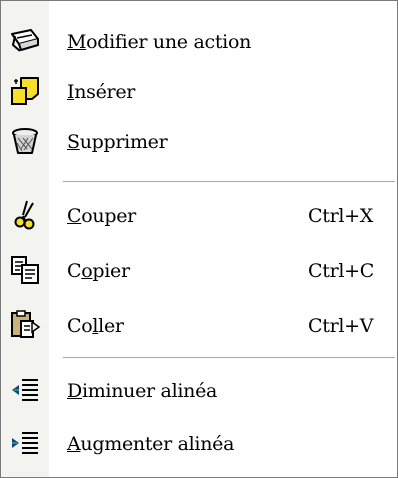  Describe the element at coordinates (341, 326) in the screenshot. I see `menu-item-shortcut: Ctrl+V` at that location.